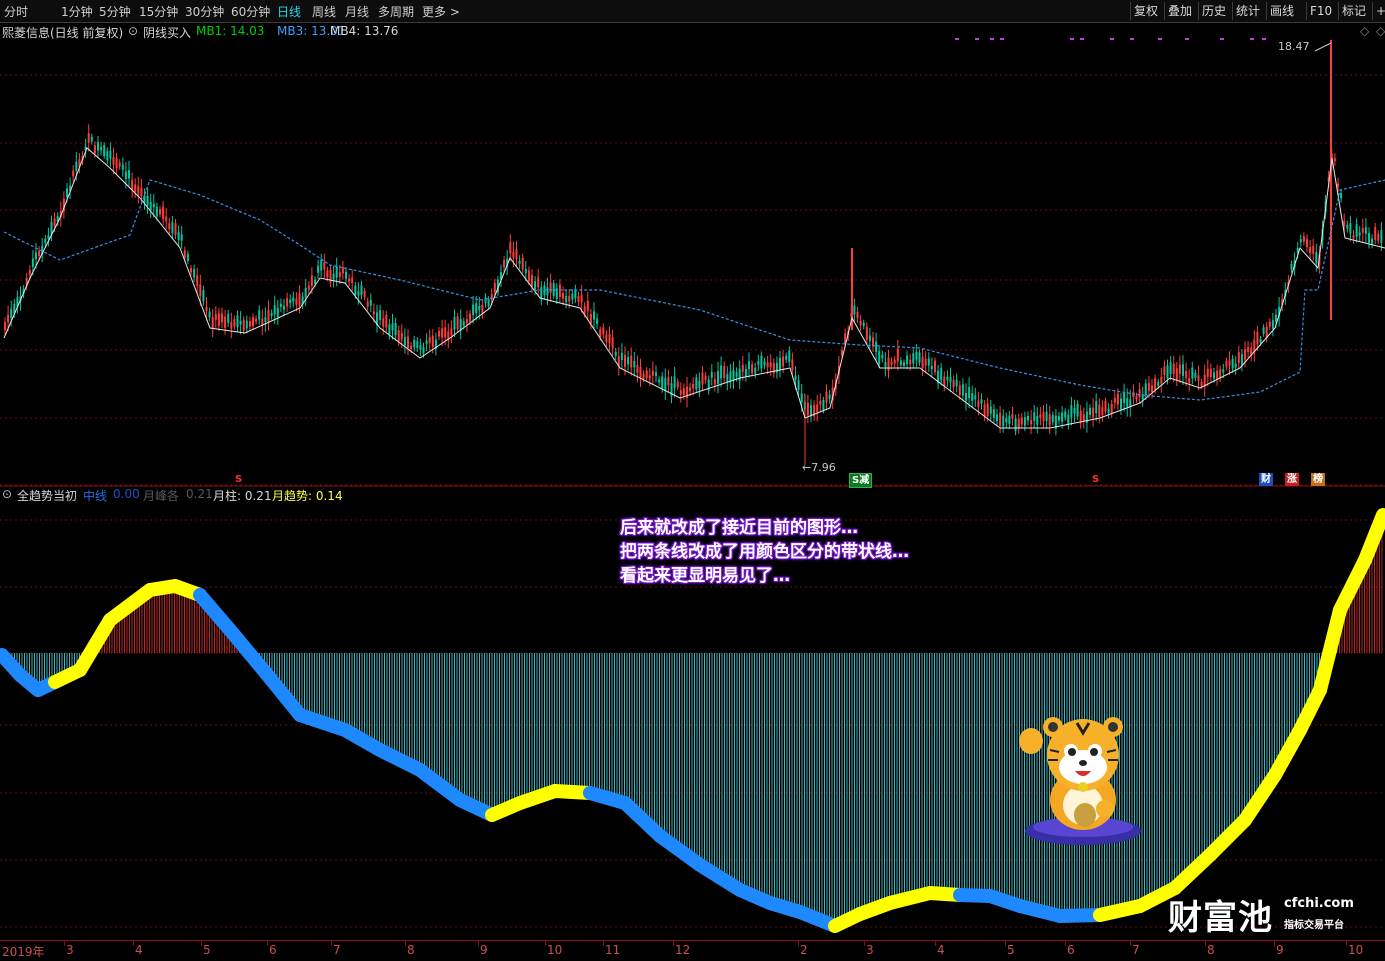  What do you see at coordinates (1211, 950) in the screenshot?
I see `axis-label: 8` at bounding box center [1211, 950].